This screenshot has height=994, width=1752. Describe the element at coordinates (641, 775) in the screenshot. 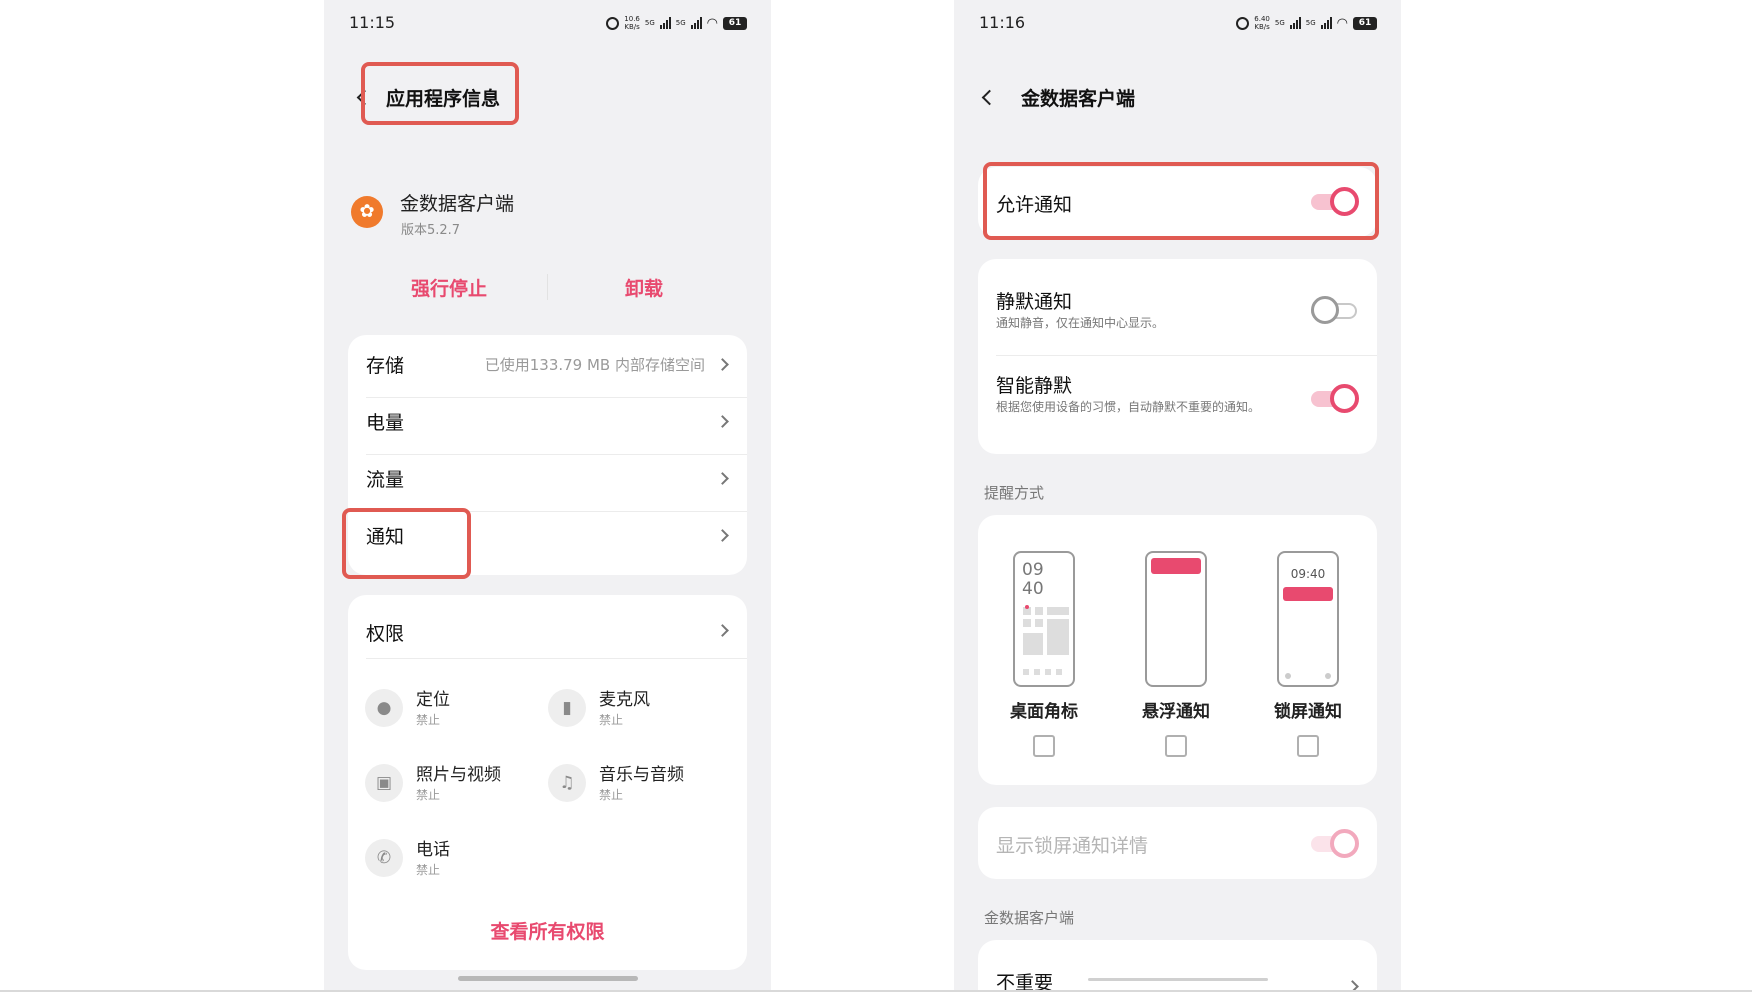

I see `permission-name: 音乐与音频` at that location.